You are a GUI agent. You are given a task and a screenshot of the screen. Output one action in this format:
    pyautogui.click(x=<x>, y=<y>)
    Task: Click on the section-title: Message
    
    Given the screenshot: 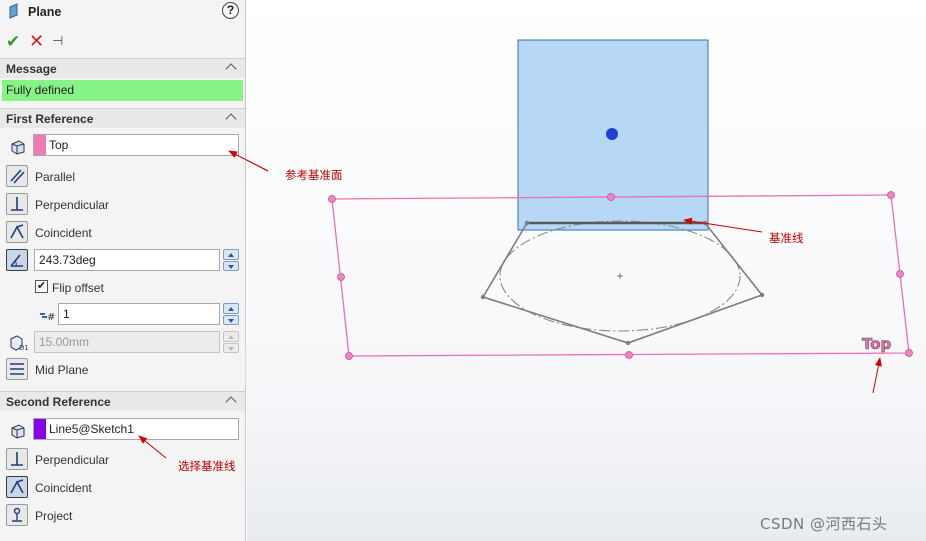 What is the action you would take?
    pyautogui.click(x=31, y=68)
    